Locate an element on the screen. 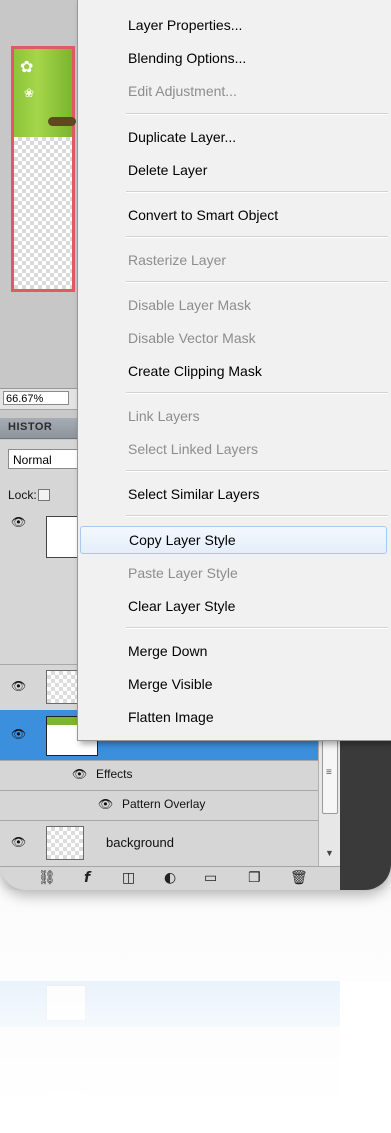 This screenshot has width=391, height=1133. adjustment-icon: ◐ is located at coordinates (170, 878).